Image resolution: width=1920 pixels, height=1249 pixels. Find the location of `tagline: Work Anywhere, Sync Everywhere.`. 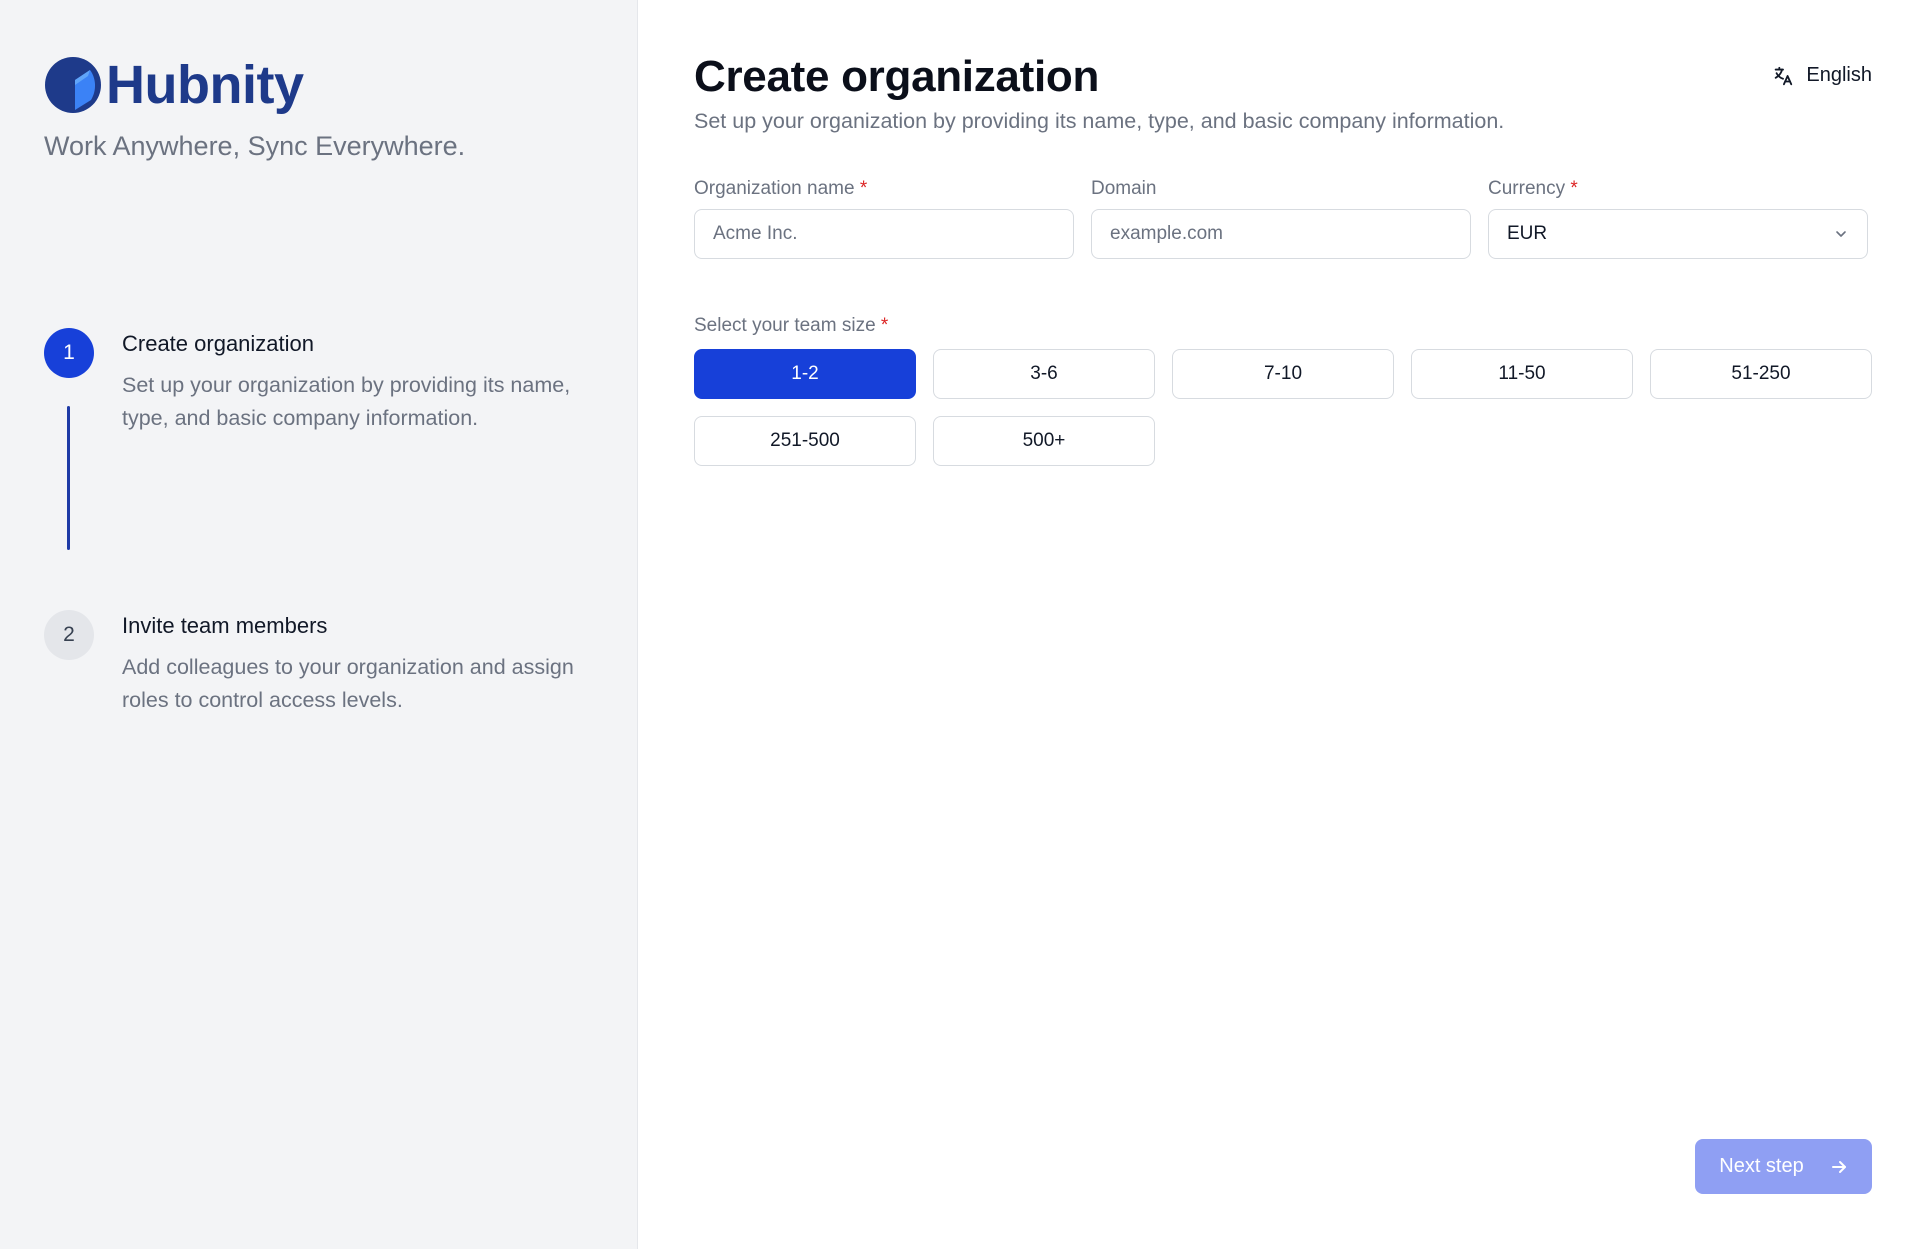

tagline: Work Anywhere, Sync Everywhere. is located at coordinates (255, 146).